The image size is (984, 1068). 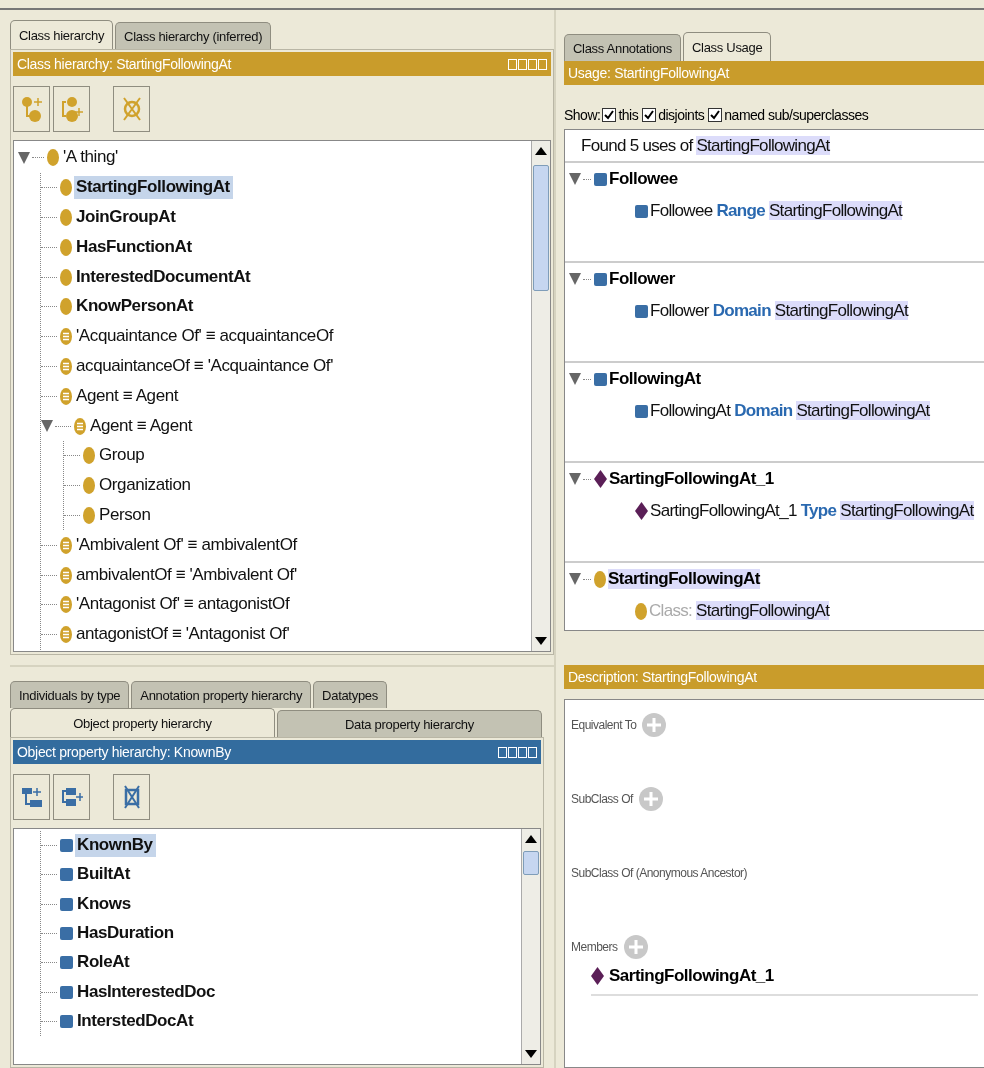 I want to click on usage-group: Follower, so click(x=642, y=279).